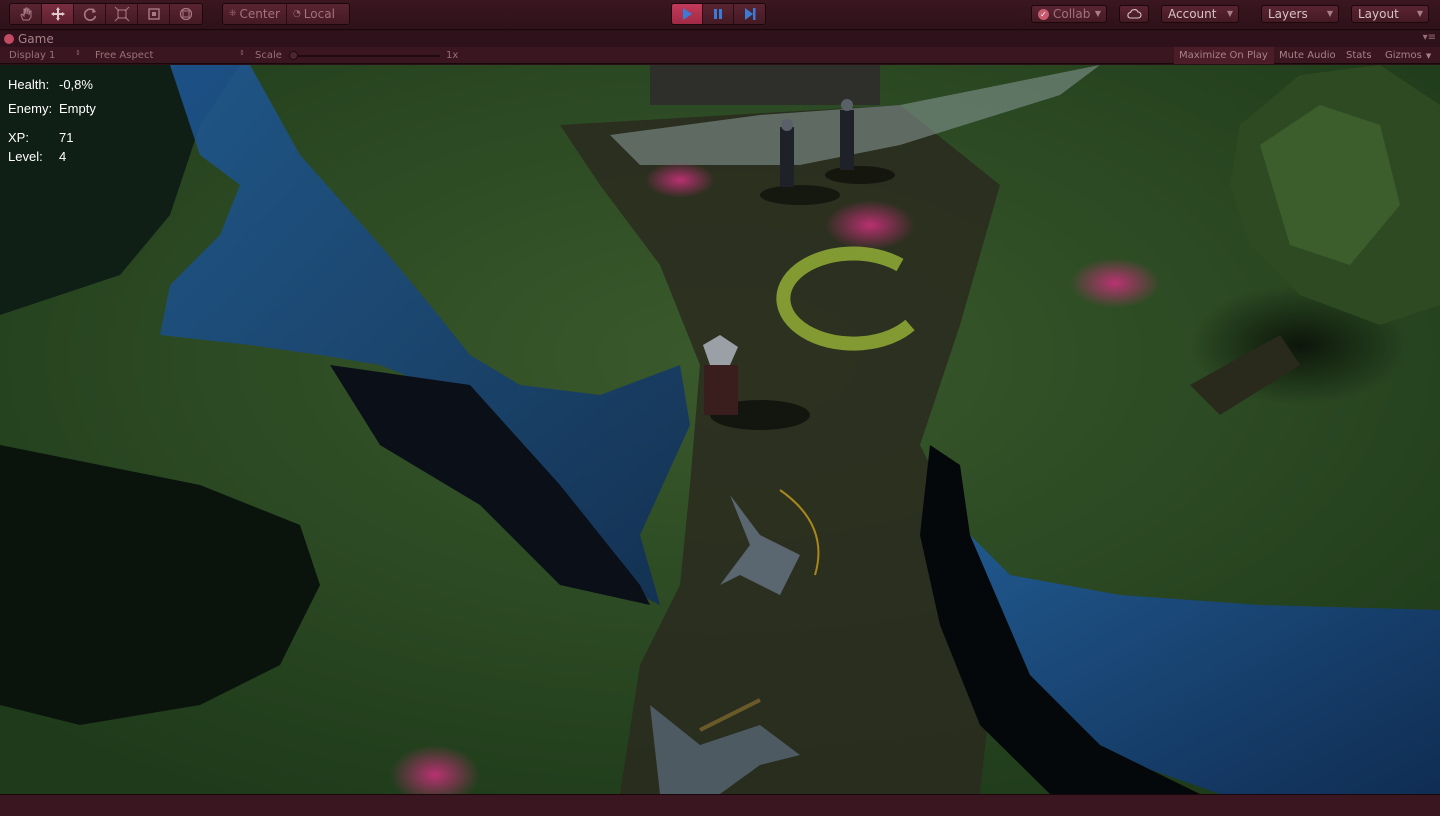 The width and height of the screenshot is (1440, 816). I want to click on move-icon, so click(57, 14).